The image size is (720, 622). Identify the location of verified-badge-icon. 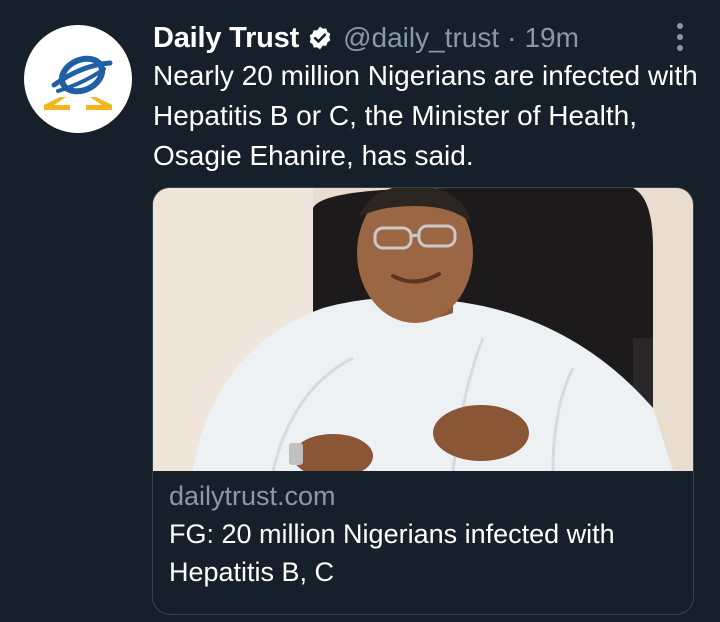
(320, 38).